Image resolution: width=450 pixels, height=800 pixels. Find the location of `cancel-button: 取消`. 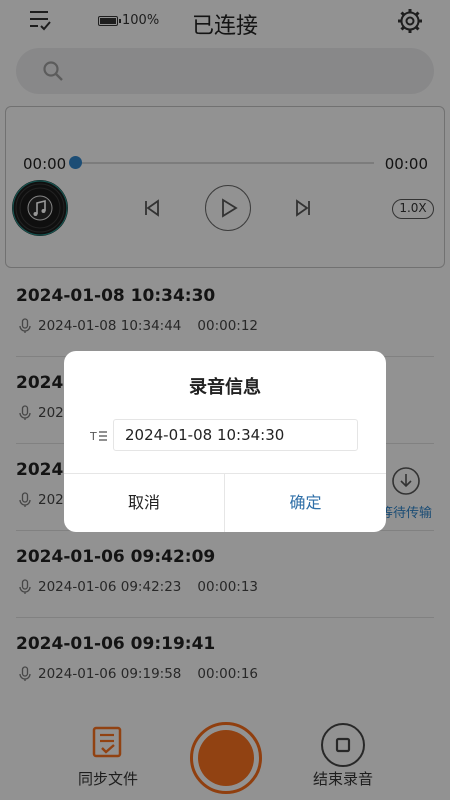

cancel-button: 取消 is located at coordinates (144, 503).